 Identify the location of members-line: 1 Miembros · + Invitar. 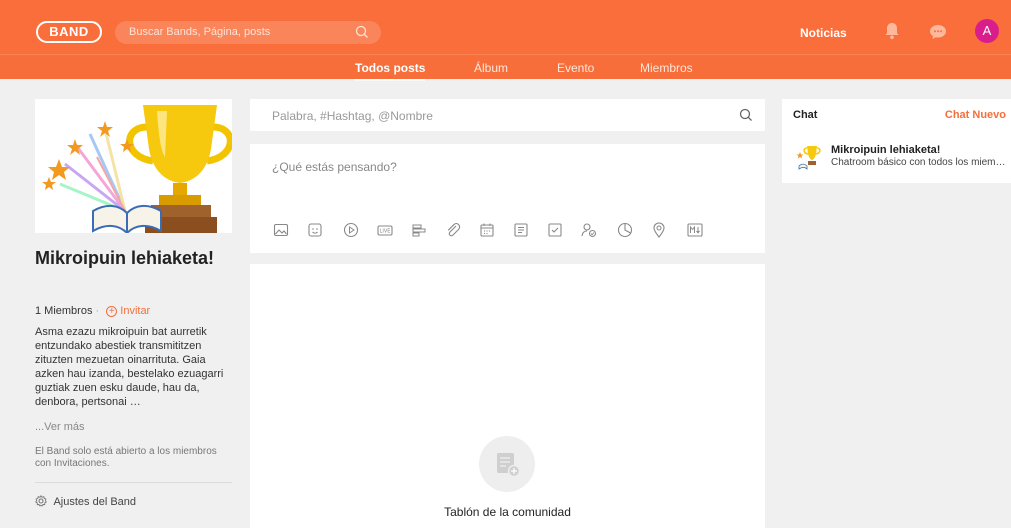
(92, 311).